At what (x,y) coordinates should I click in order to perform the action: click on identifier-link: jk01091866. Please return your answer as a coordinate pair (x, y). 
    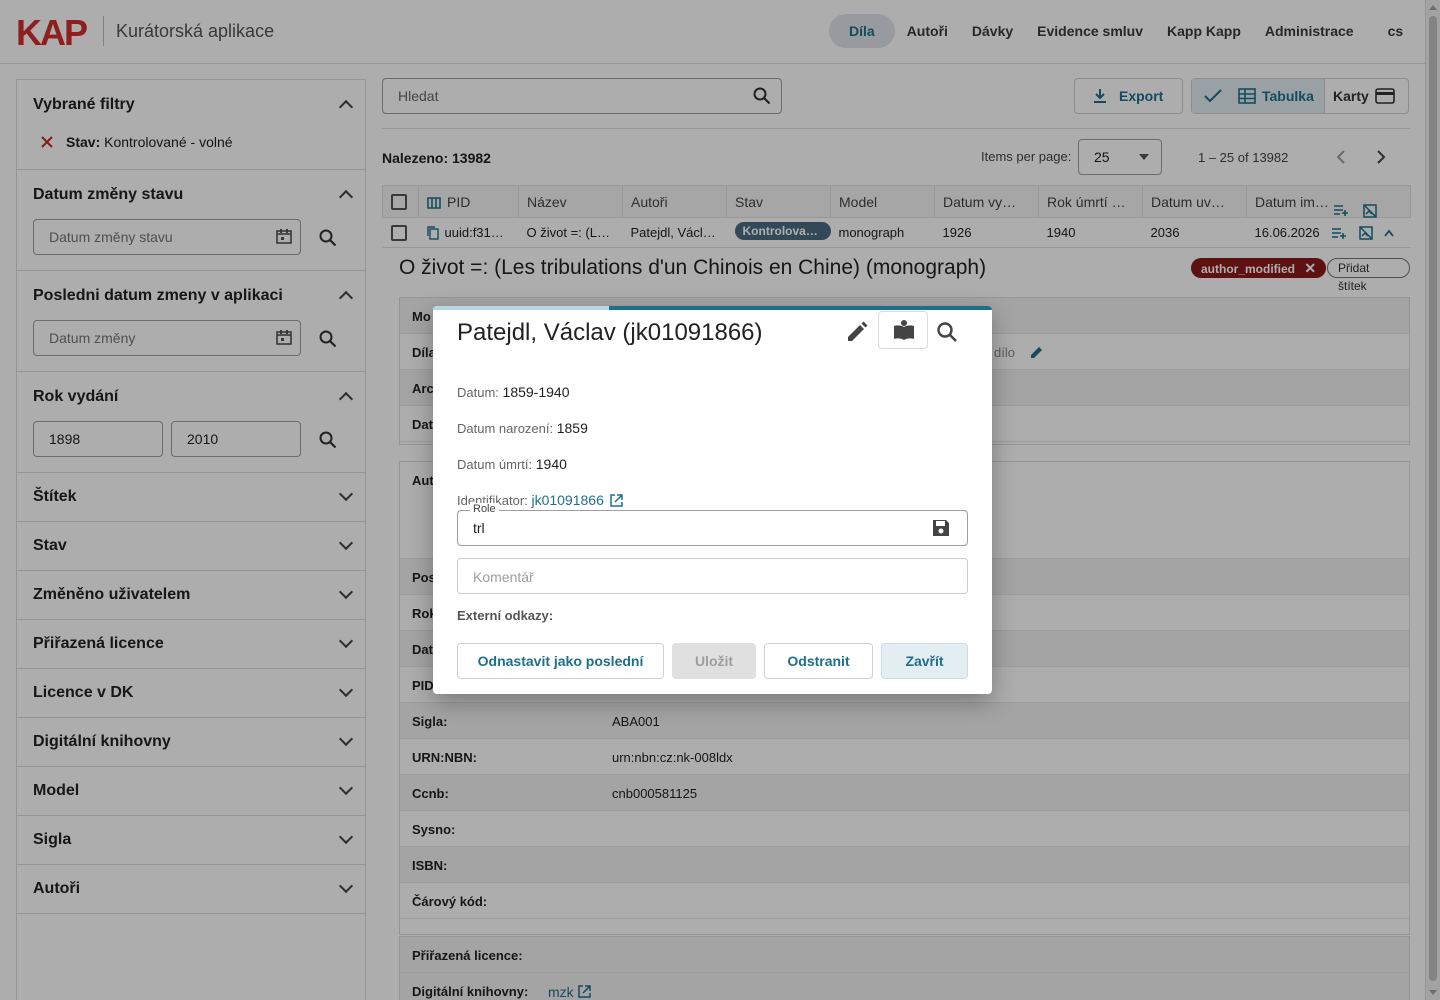
    Looking at the image, I should click on (567, 500).